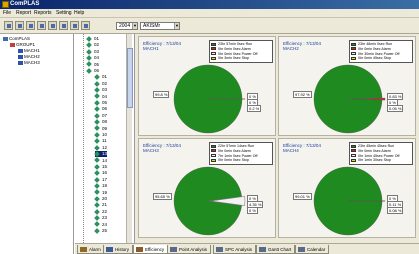  I want to click on day-item: 04, so click(100, 96).